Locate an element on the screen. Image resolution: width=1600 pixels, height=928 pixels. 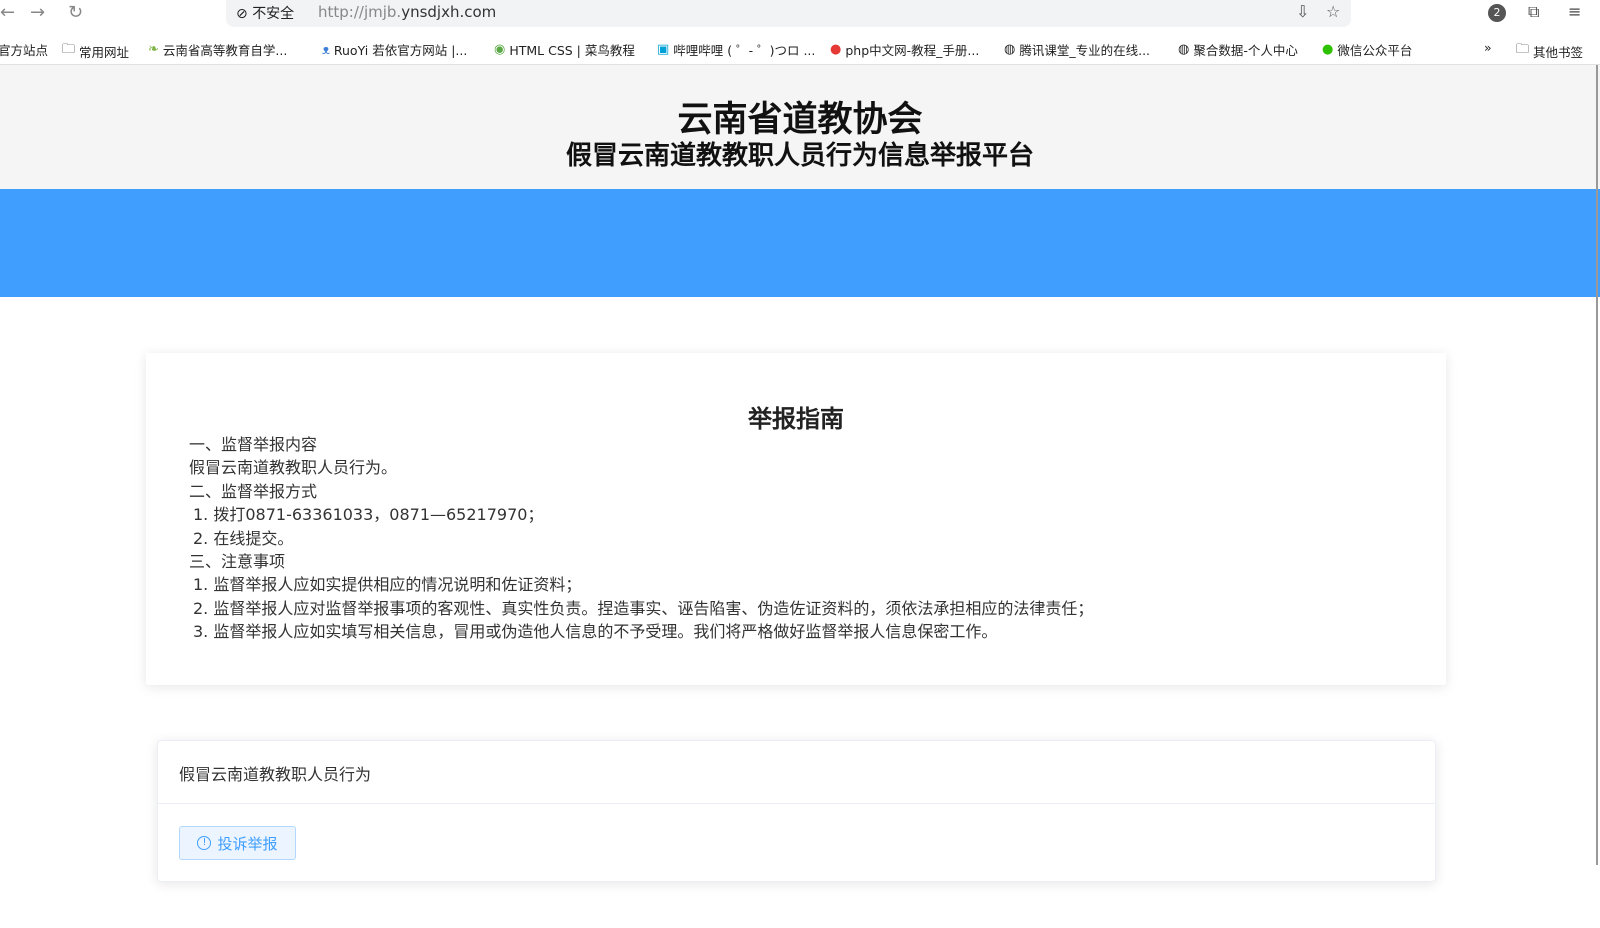
guide-line: 三、注意事项 is located at coordinates (237, 561).